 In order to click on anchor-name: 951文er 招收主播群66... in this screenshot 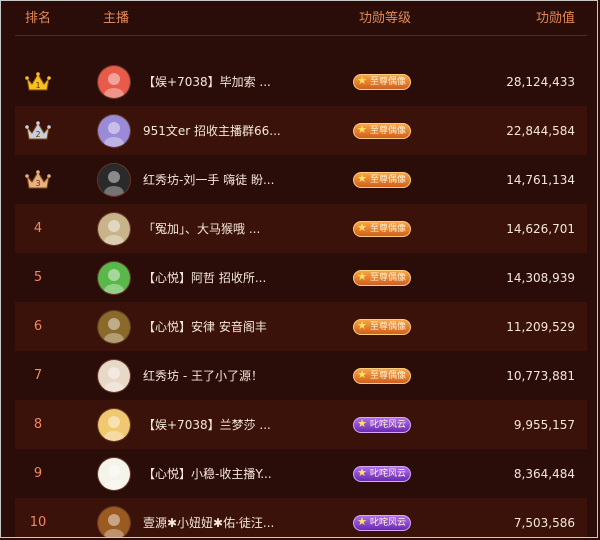, I will do `click(212, 130)`.